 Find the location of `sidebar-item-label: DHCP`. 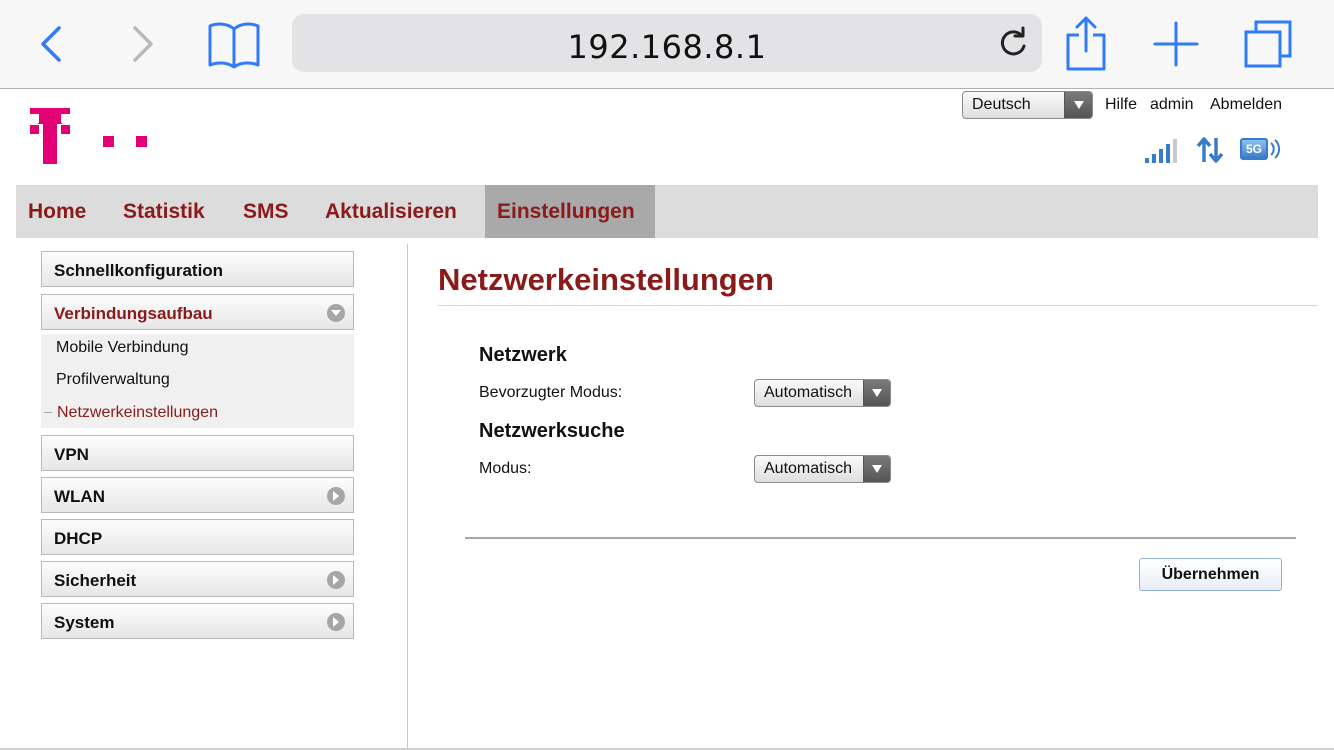

sidebar-item-label: DHCP is located at coordinates (78, 538).